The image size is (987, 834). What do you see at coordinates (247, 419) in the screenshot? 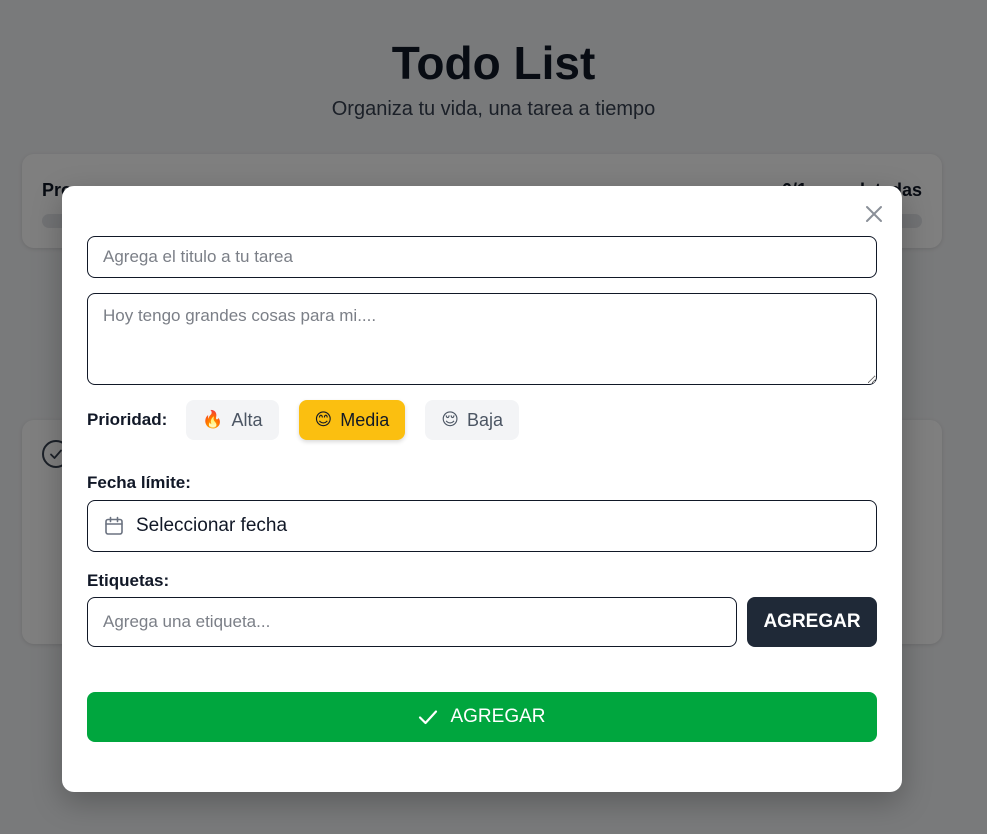
I see `priority-high-label: Alta` at bounding box center [247, 419].